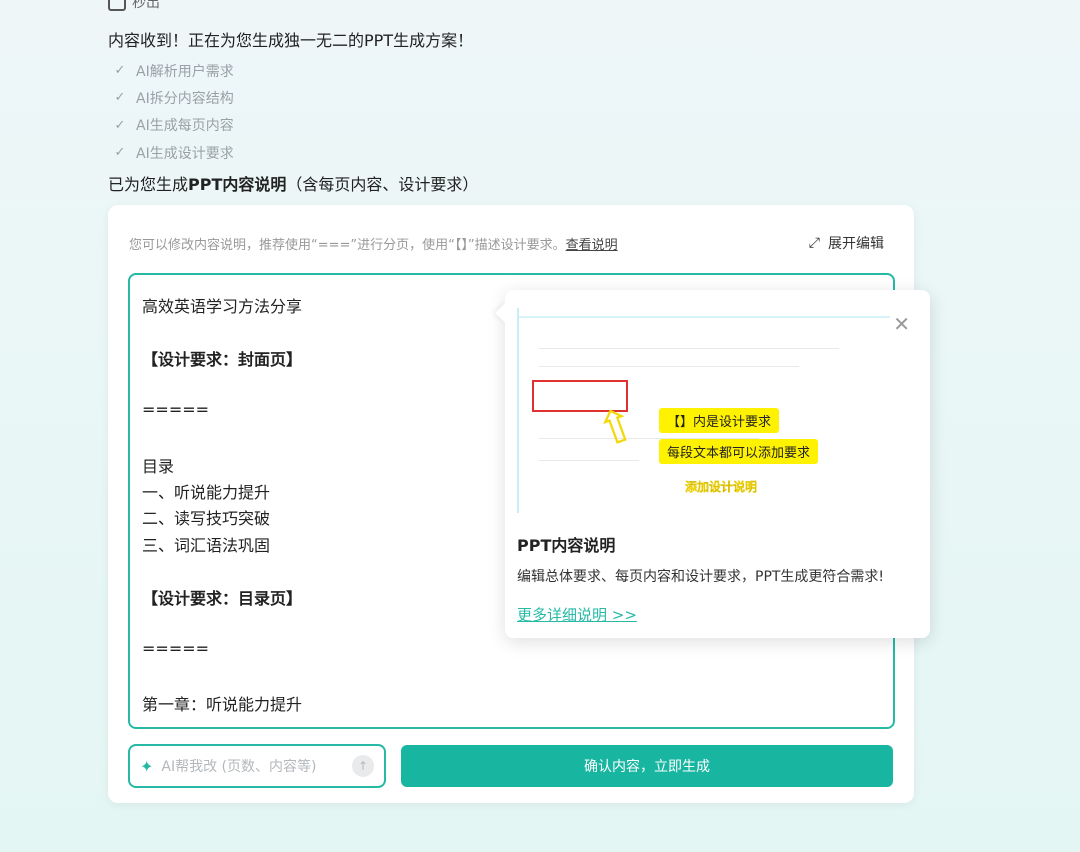 The width and height of the screenshot is (1080, 852). I want to click on popover-title: PPT内容说明, so click(566, 545).